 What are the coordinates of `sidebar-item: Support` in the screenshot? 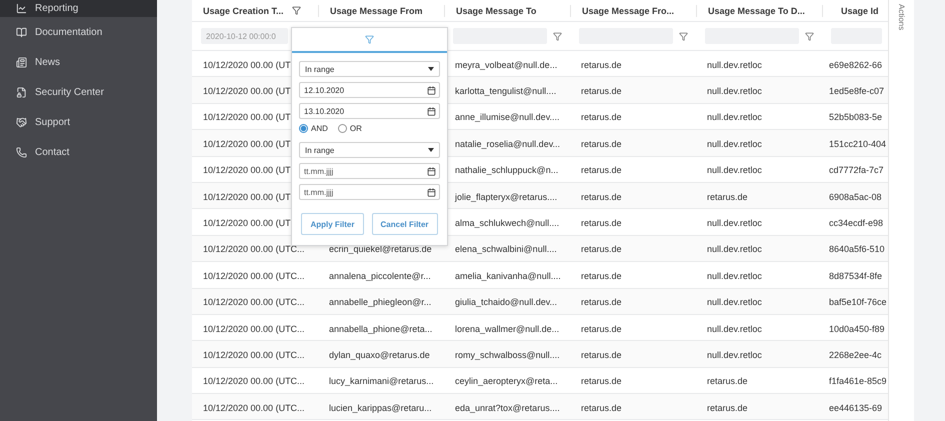 It's located at (78, 122).